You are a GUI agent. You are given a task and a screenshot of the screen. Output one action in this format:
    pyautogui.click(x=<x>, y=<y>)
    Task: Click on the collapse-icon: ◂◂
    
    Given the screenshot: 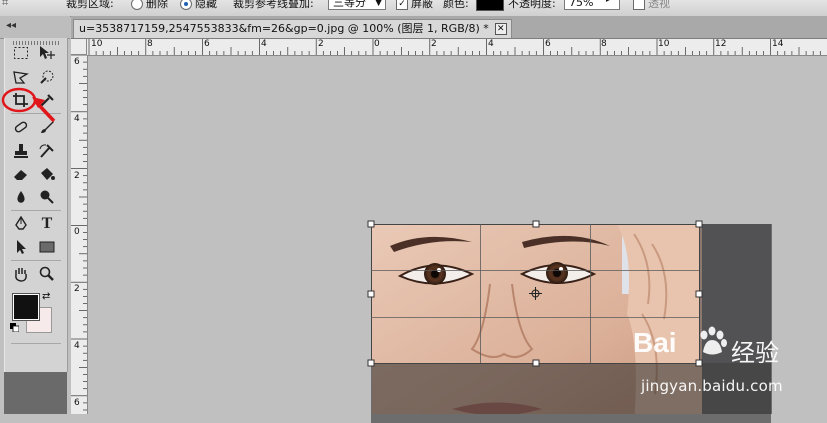 What is the action you would take?
    pyautogui.click(x=11, y=25)
    